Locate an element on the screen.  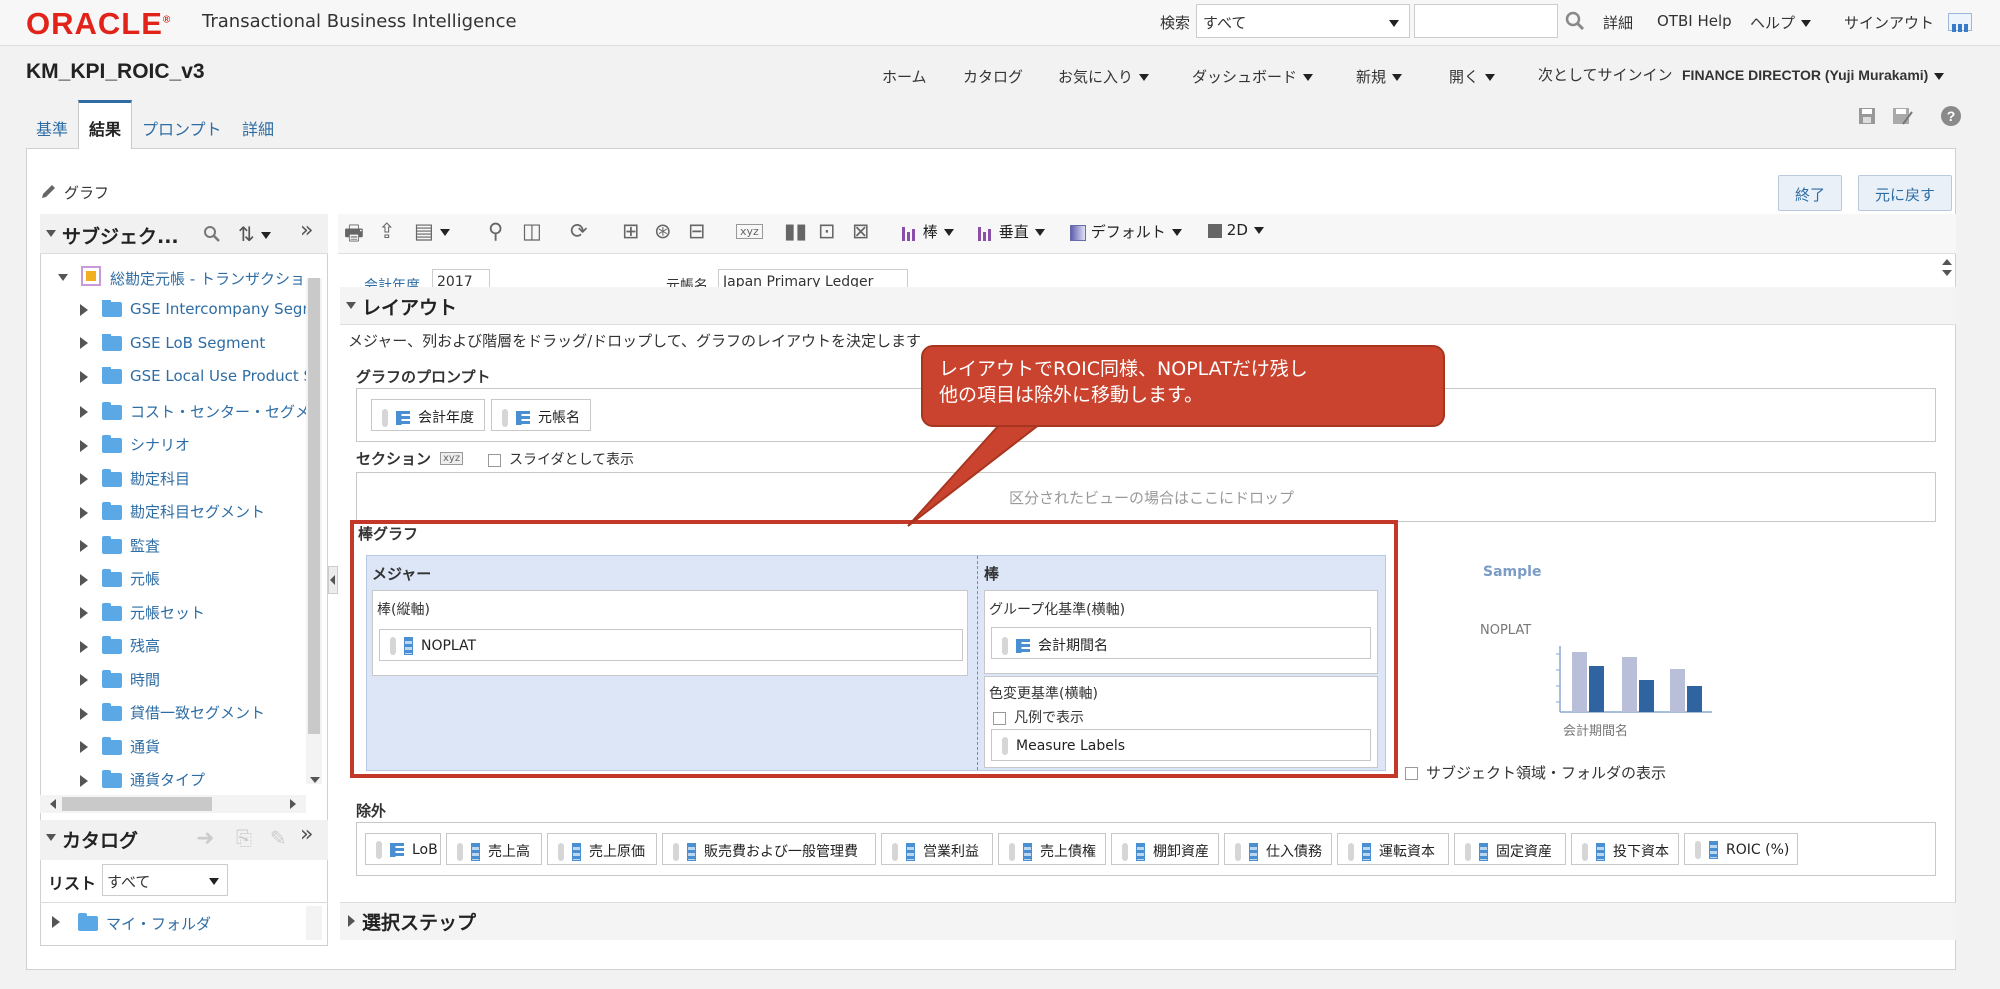
excluded-chip: 販売費および一般管理費 is located at coordinates (769, 849).